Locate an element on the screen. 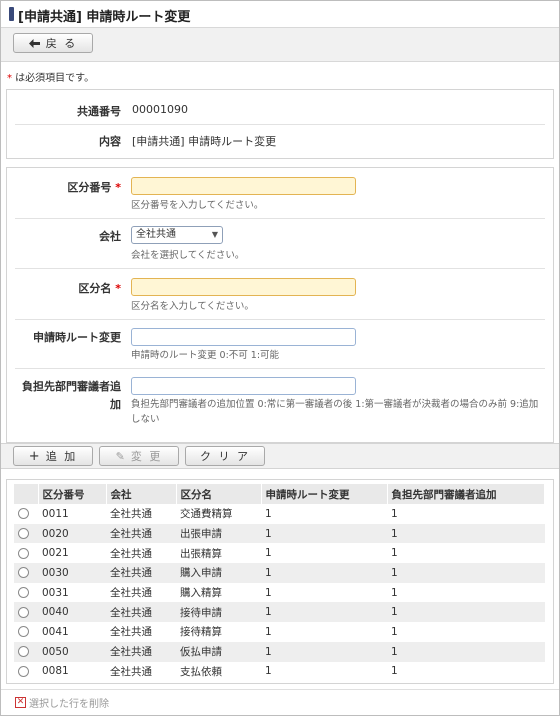  table-row: 0031 全社共通 購入精算 1 1 is located at coordinates (279, 592).